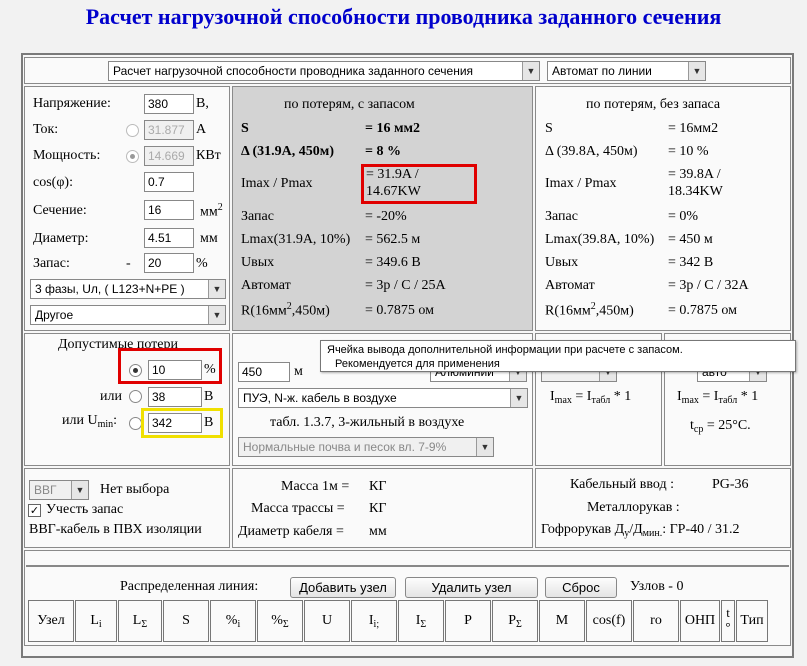  Describe the element at coordinates (67, 155) in the screenshot. I see `power-label: Мощность:` at that location.